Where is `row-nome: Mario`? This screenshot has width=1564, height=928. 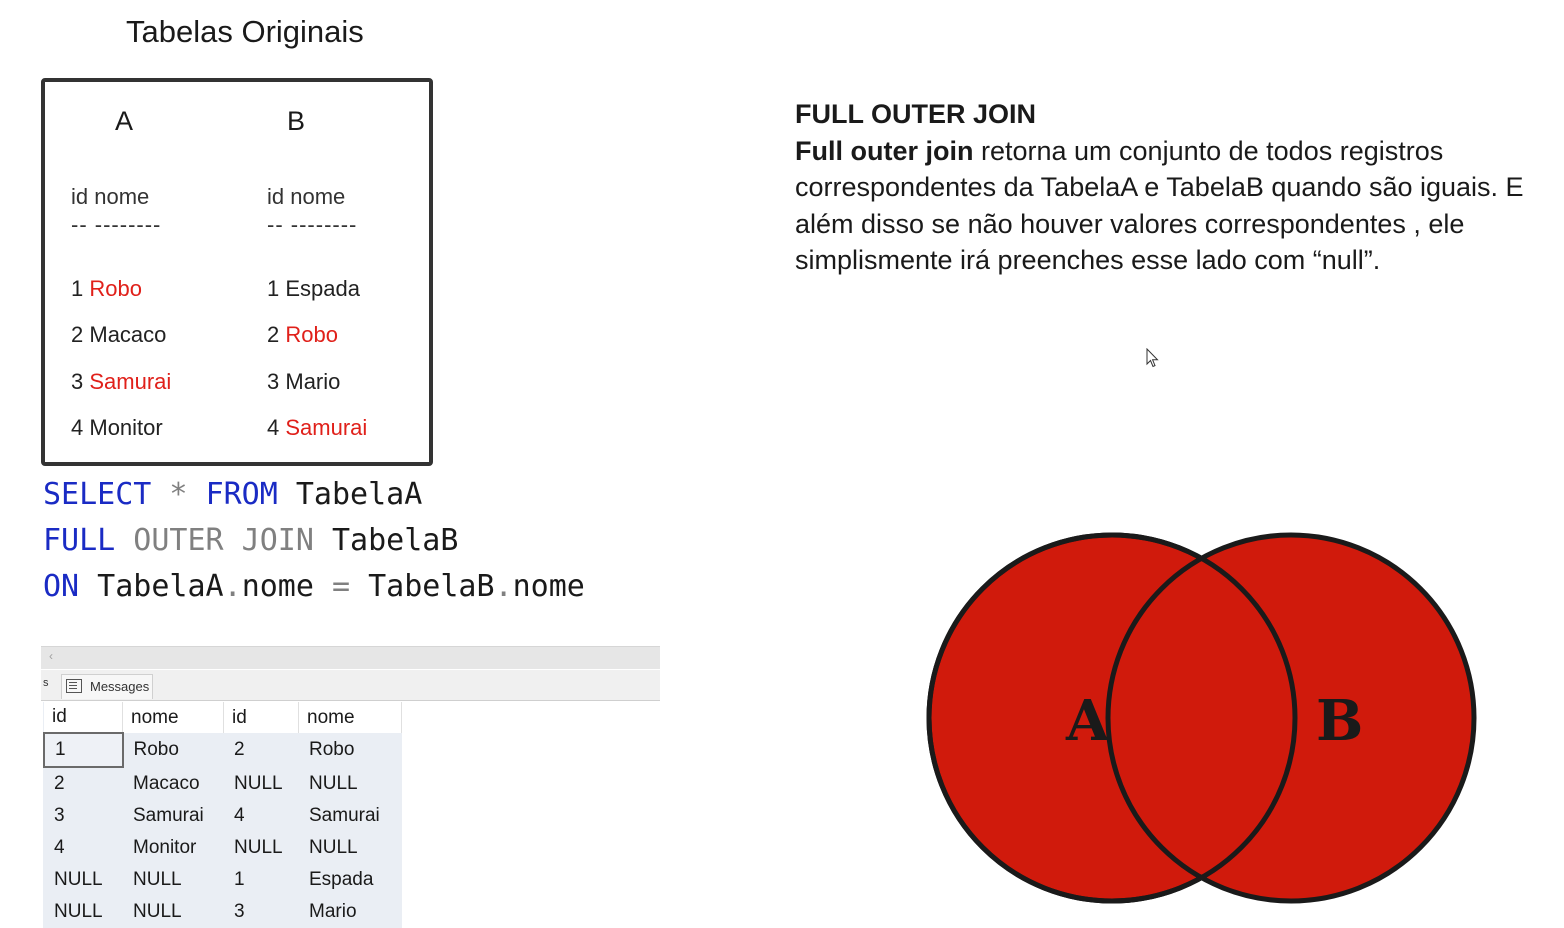 row-nome: Mario is located at coordinates (313, 381).